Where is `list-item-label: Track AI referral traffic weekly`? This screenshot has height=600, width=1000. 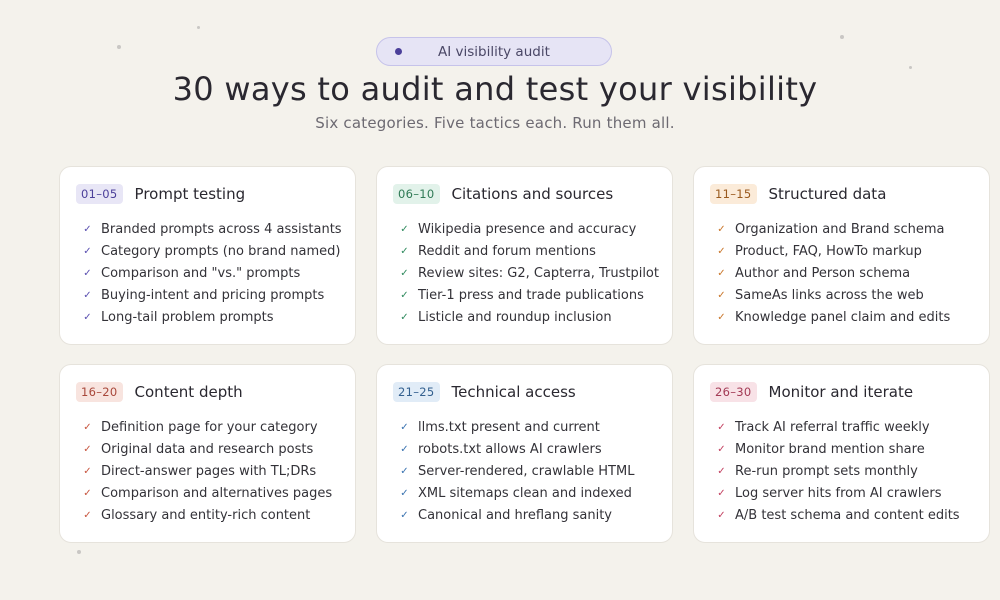 list-item-label: Track AI referral traffic weekly is located at coordinates (832, 428).